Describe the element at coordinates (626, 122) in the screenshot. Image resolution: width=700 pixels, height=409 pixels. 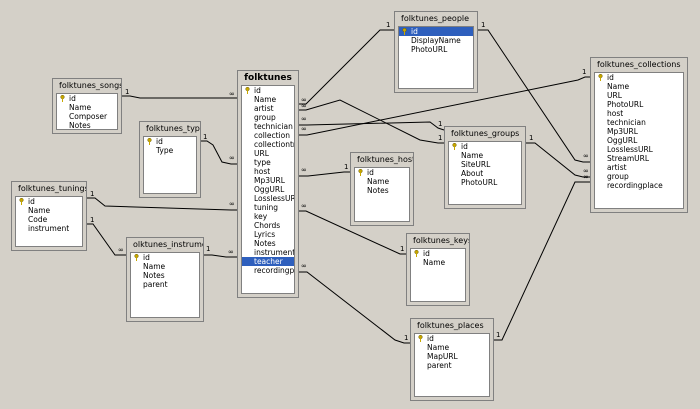
I see `column-name: technician` at that location.